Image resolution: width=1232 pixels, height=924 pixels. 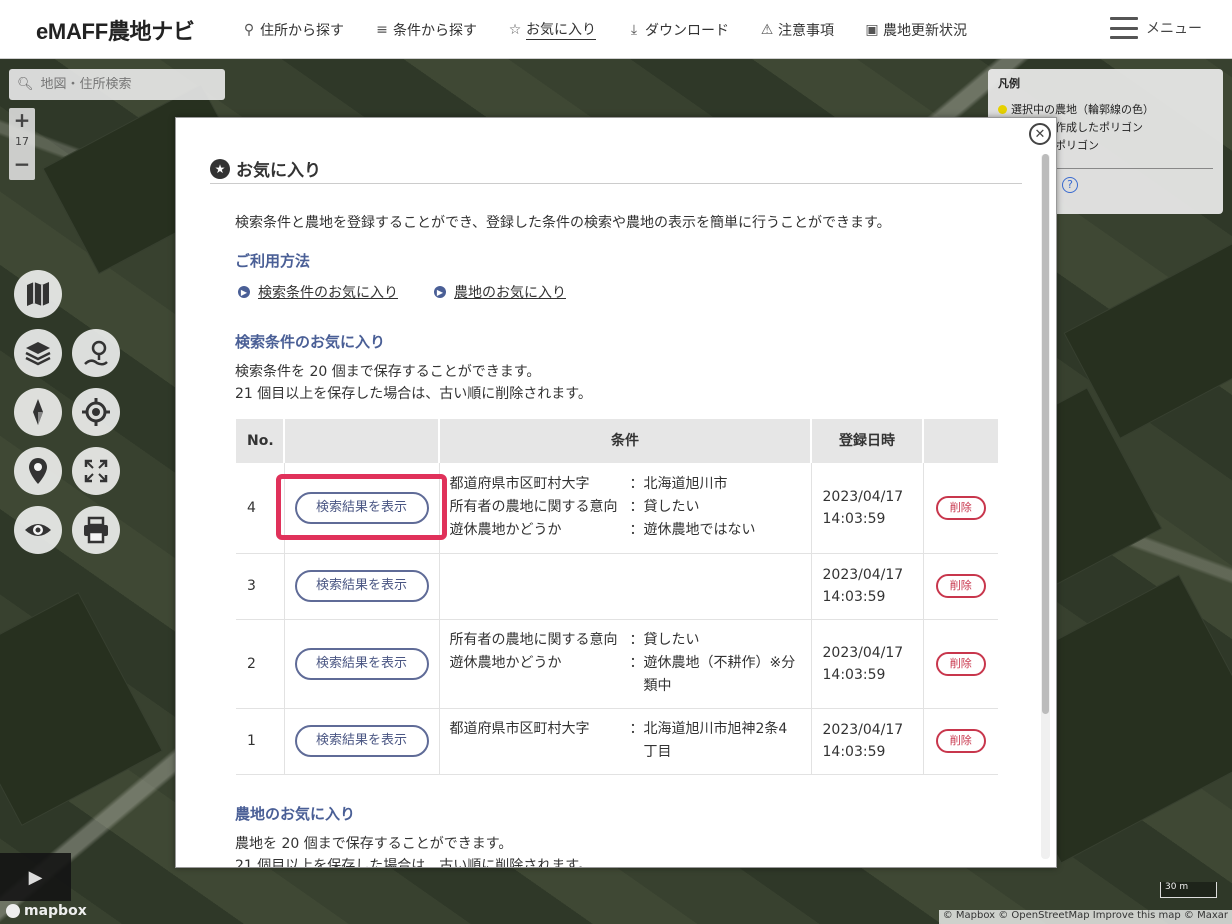 What do you see at coordinates (551, 29) in the screenshot?
I see `nav-favorites: ☆ お気に入り` at bounding box center [551, 29].